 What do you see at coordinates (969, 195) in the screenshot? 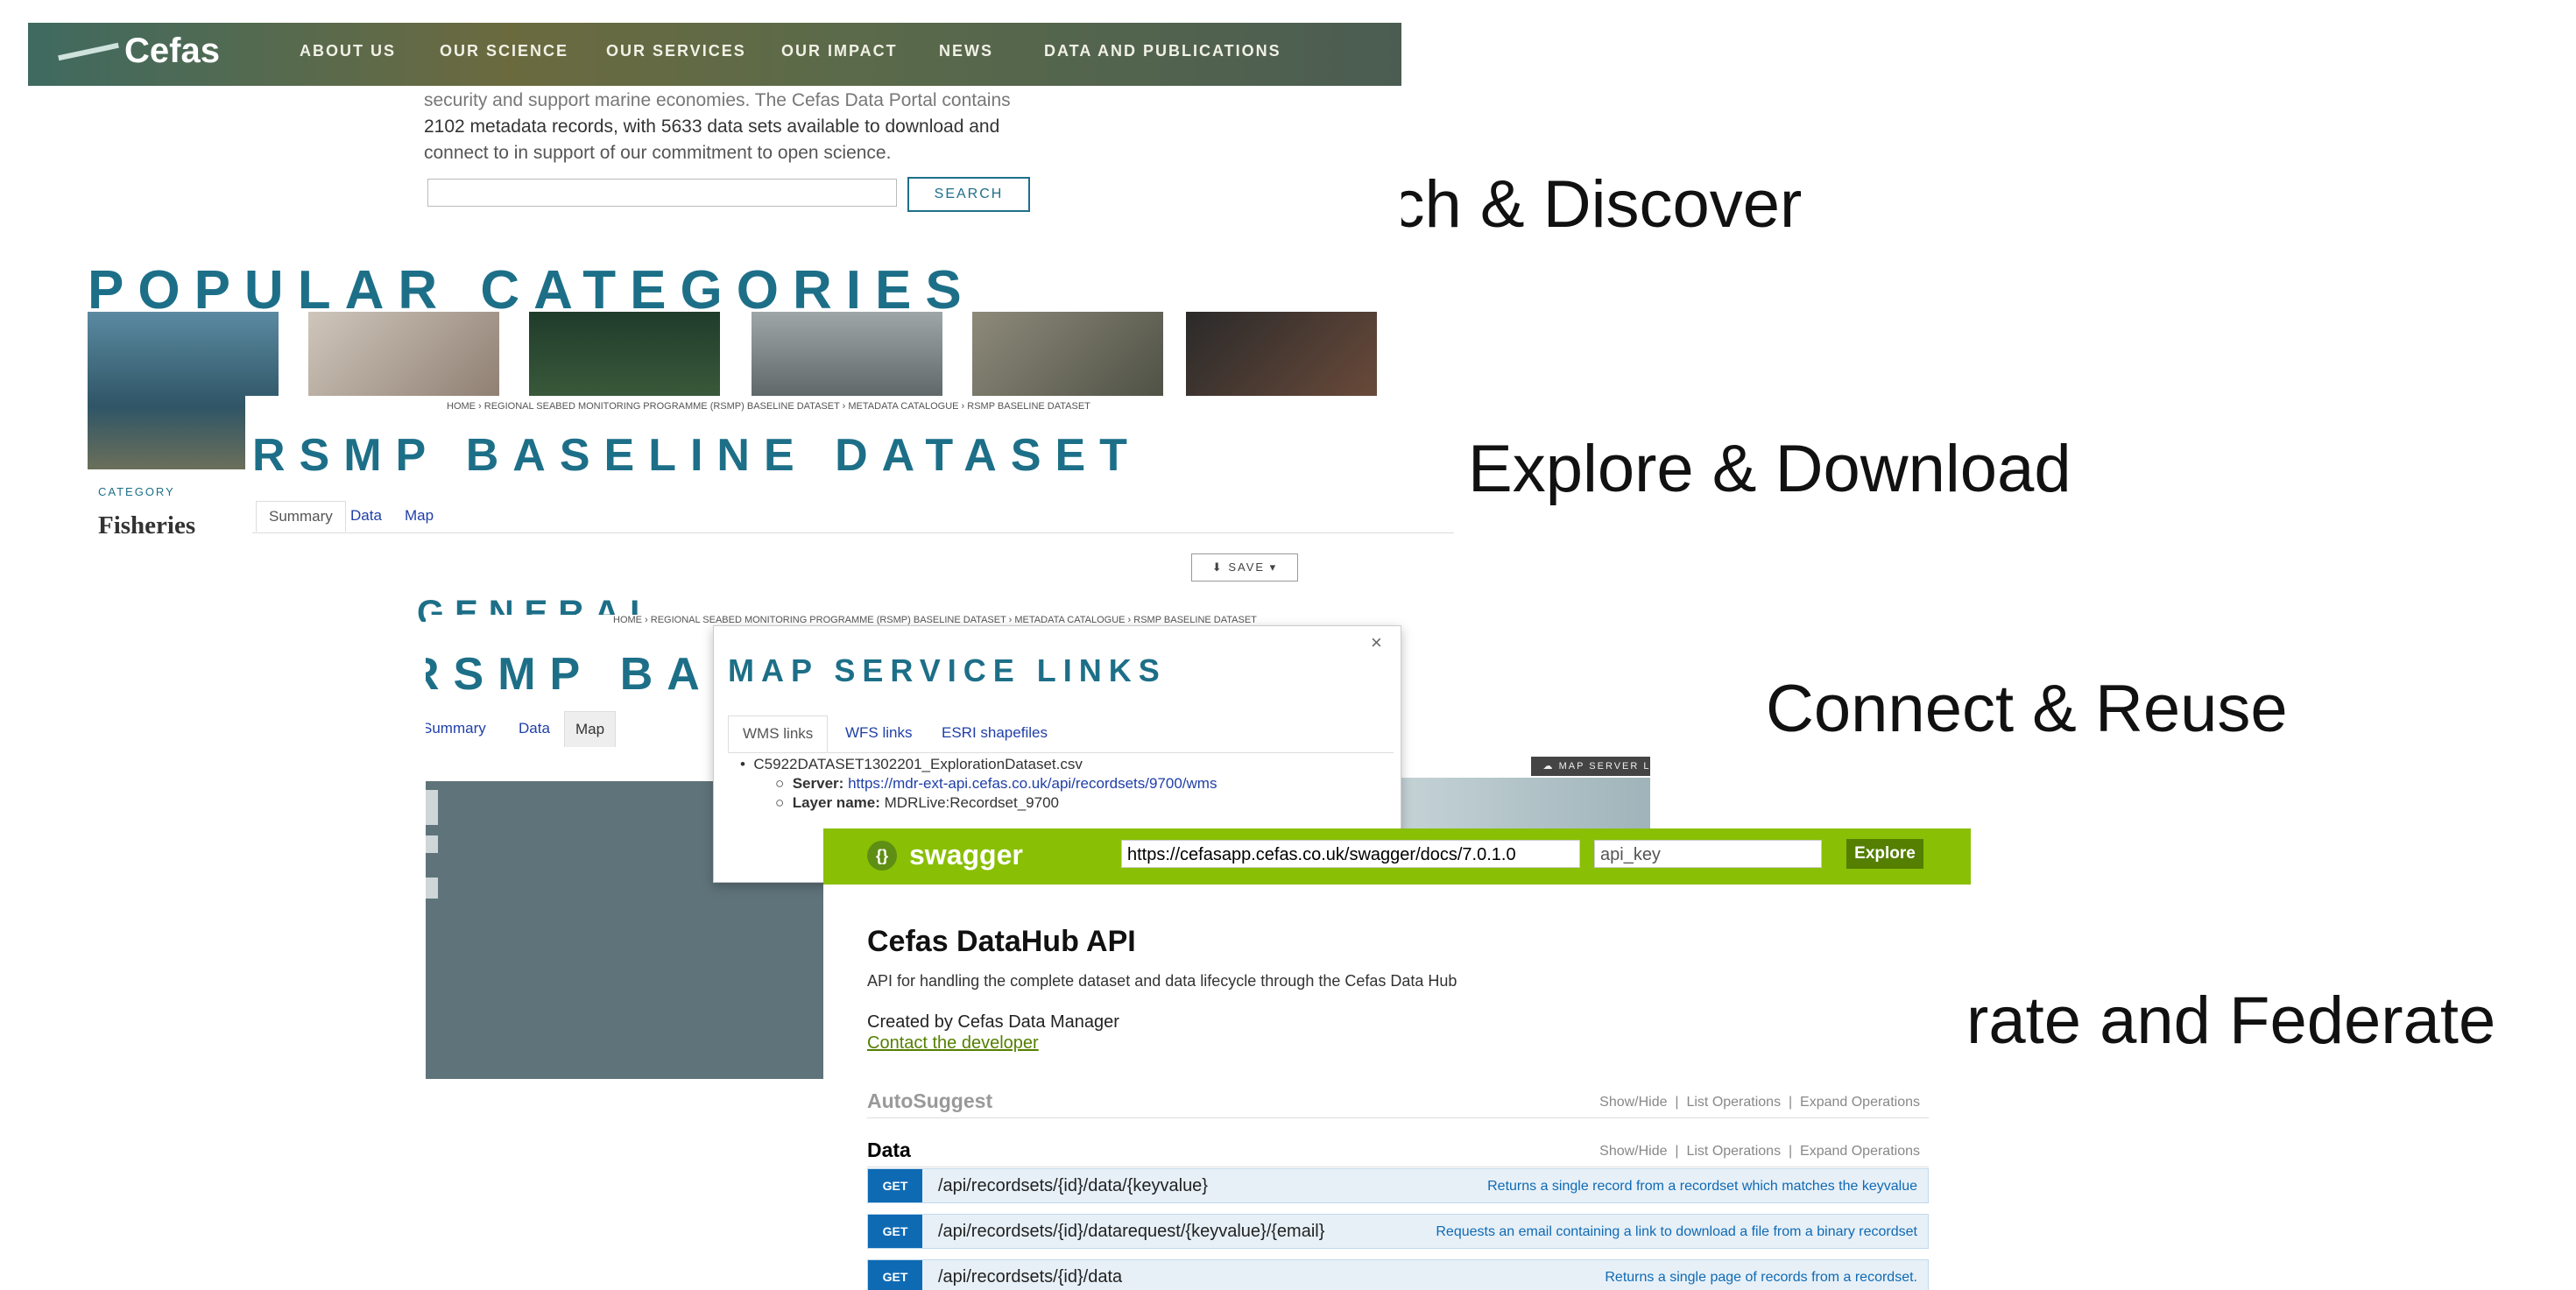
I see `search-button: SEARCH` at bounding box center [969, 195].